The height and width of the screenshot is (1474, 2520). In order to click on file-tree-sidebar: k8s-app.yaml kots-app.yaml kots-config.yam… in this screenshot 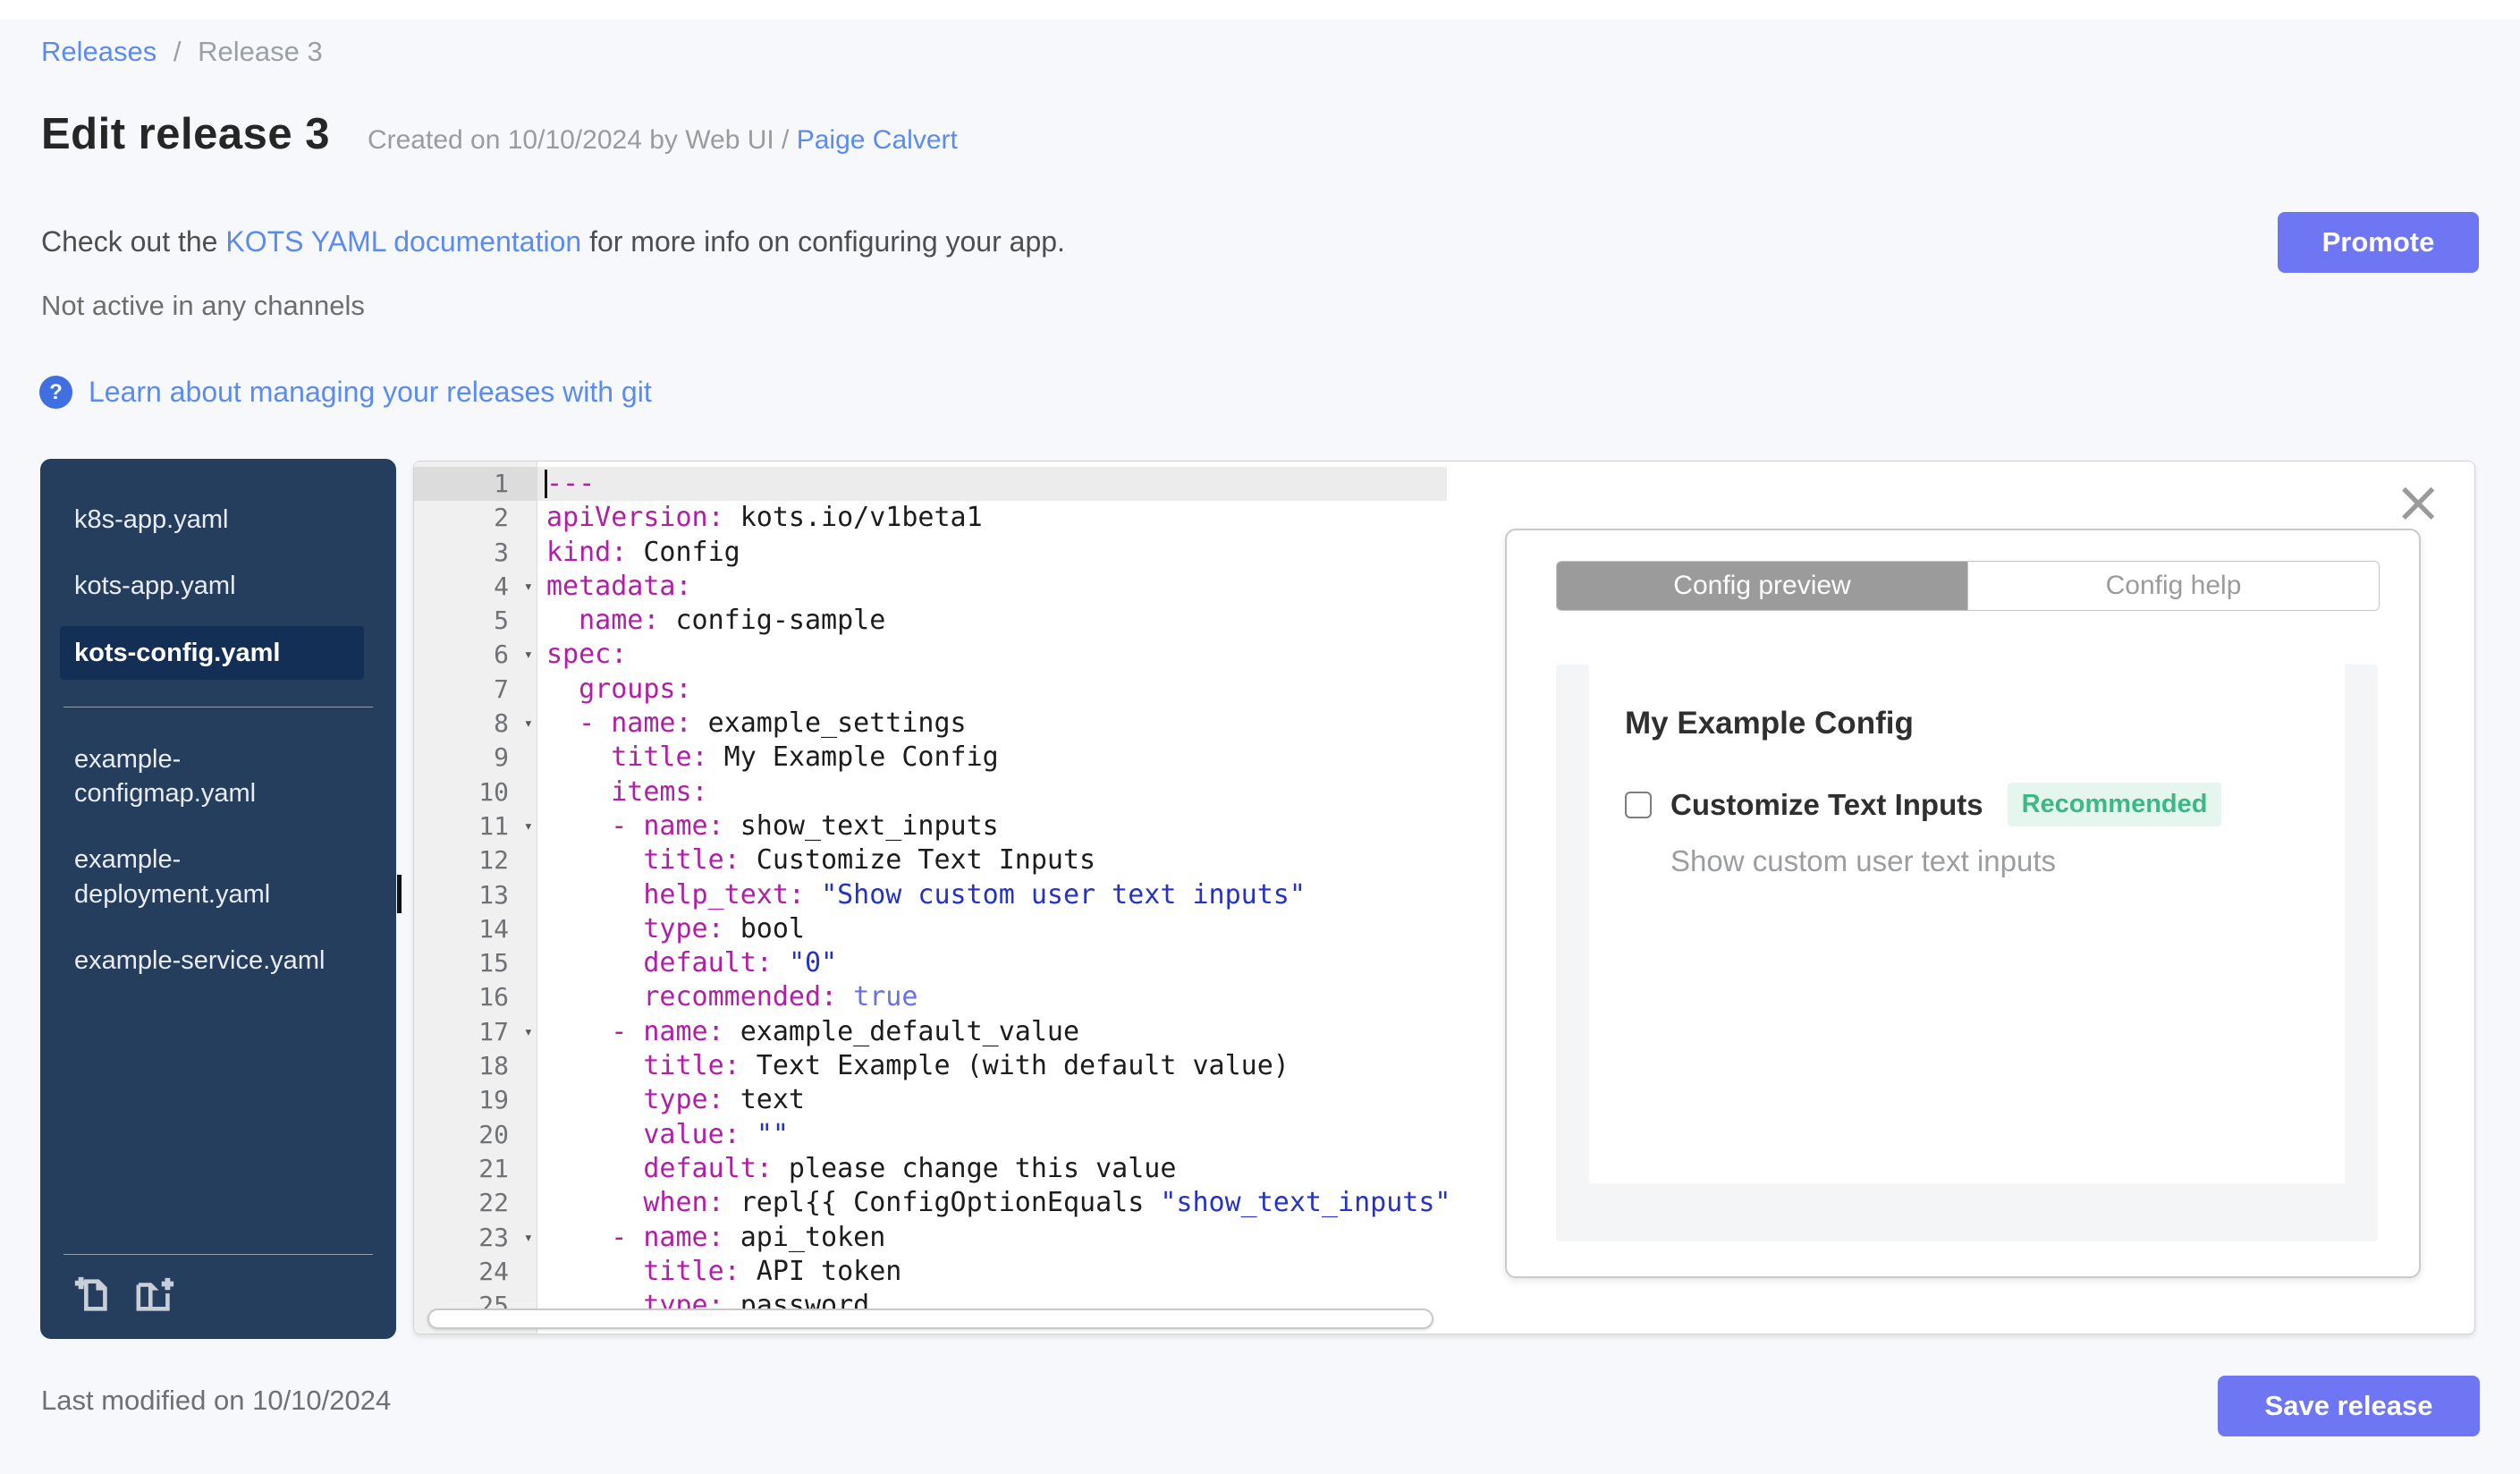, I will do `click(218, 899)`.